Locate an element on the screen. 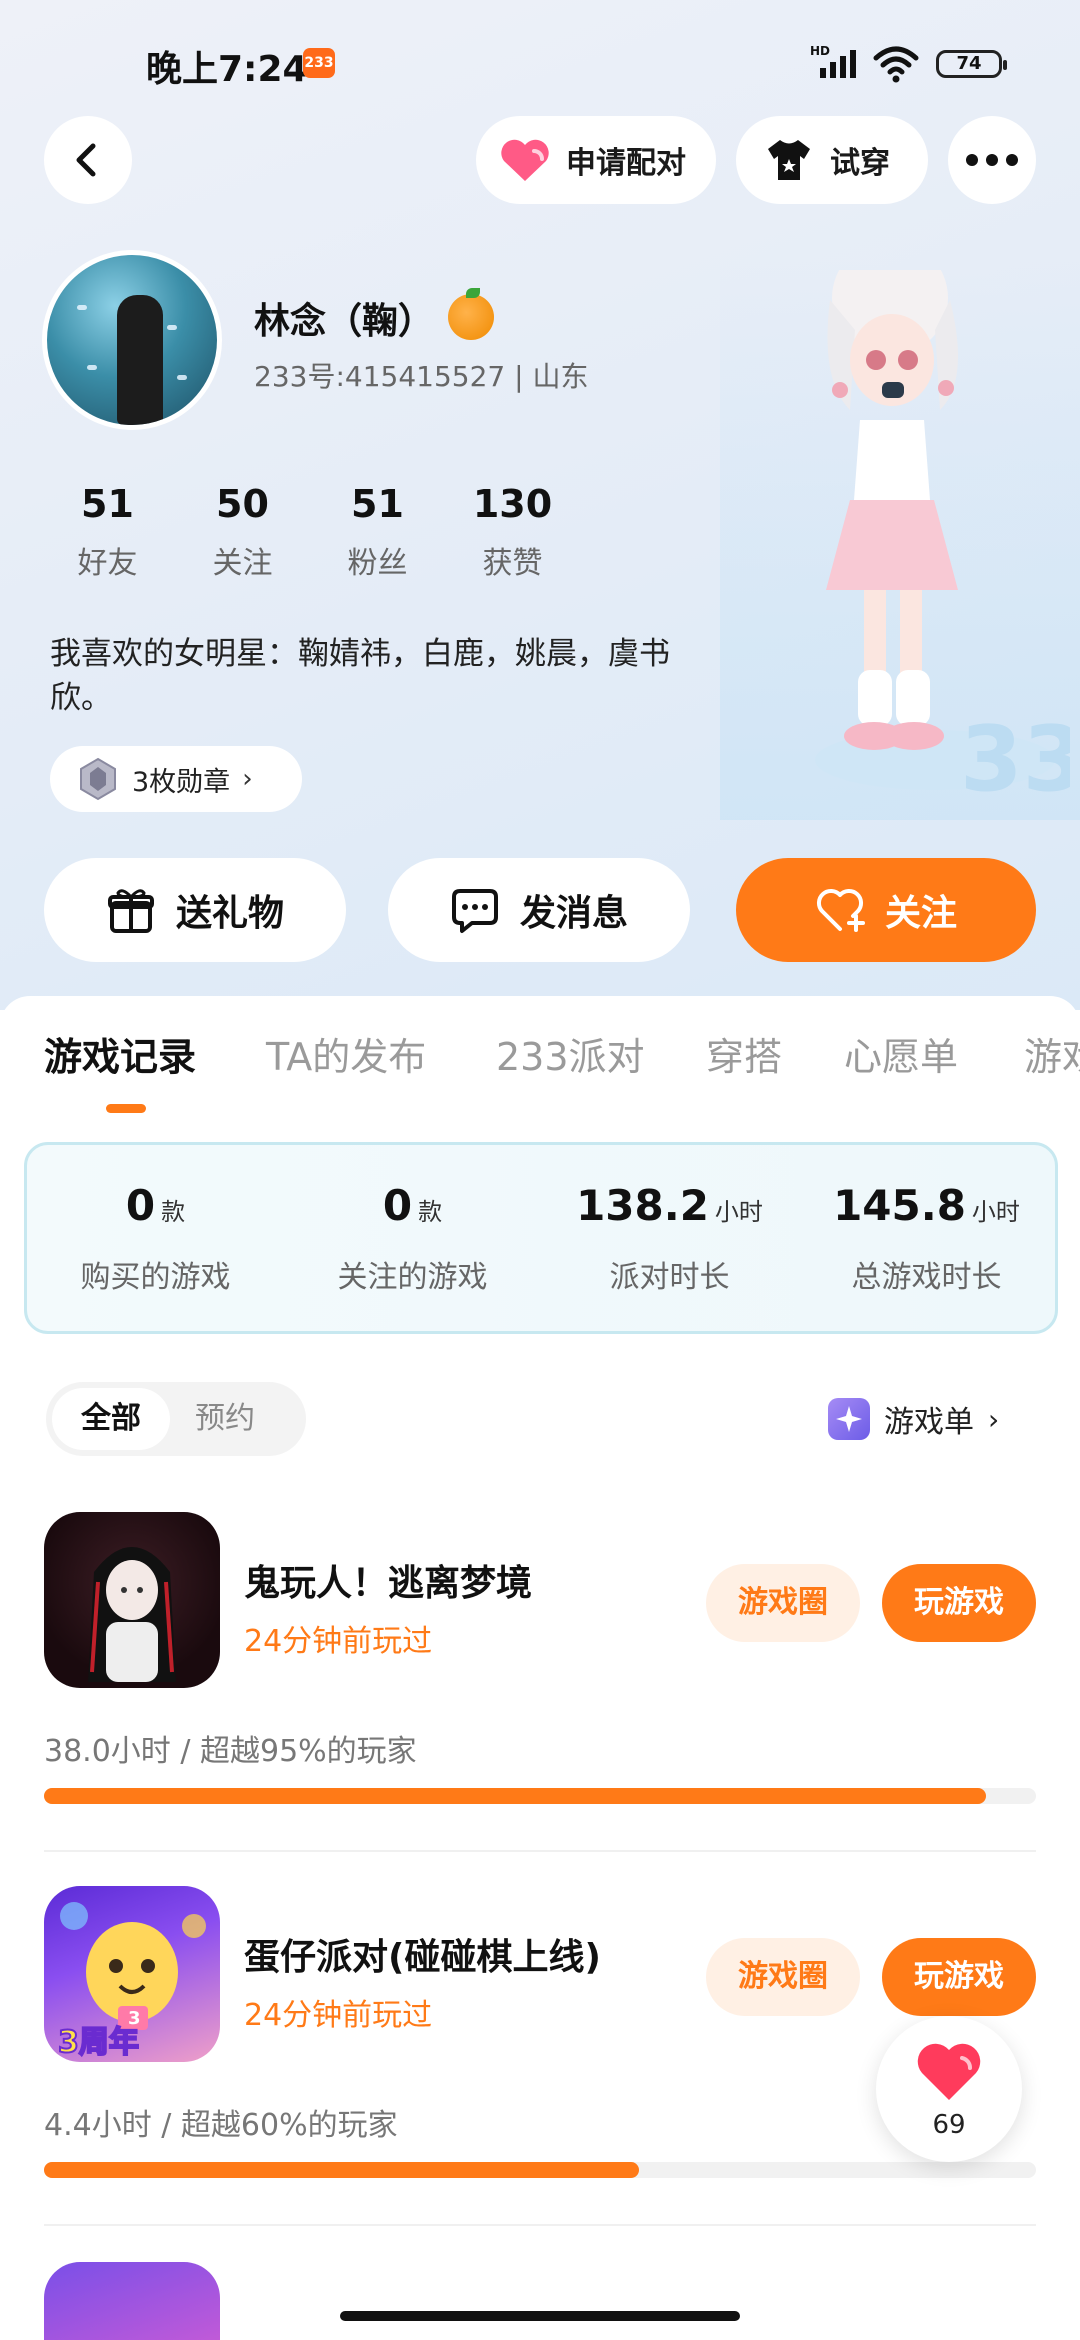 The height and width of the screenshot is (2340, 1080). stat-label: 关注 is located at coordinates (242, 563).